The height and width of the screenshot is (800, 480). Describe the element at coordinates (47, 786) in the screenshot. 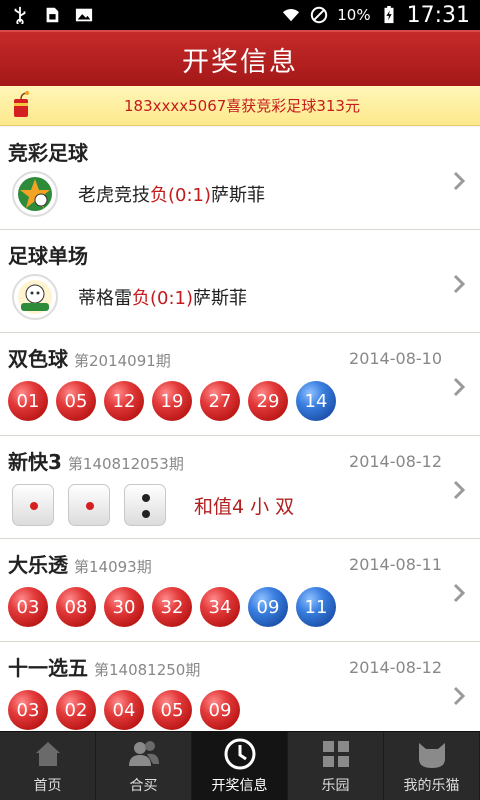

I see `tab-label: 首页` at that location.